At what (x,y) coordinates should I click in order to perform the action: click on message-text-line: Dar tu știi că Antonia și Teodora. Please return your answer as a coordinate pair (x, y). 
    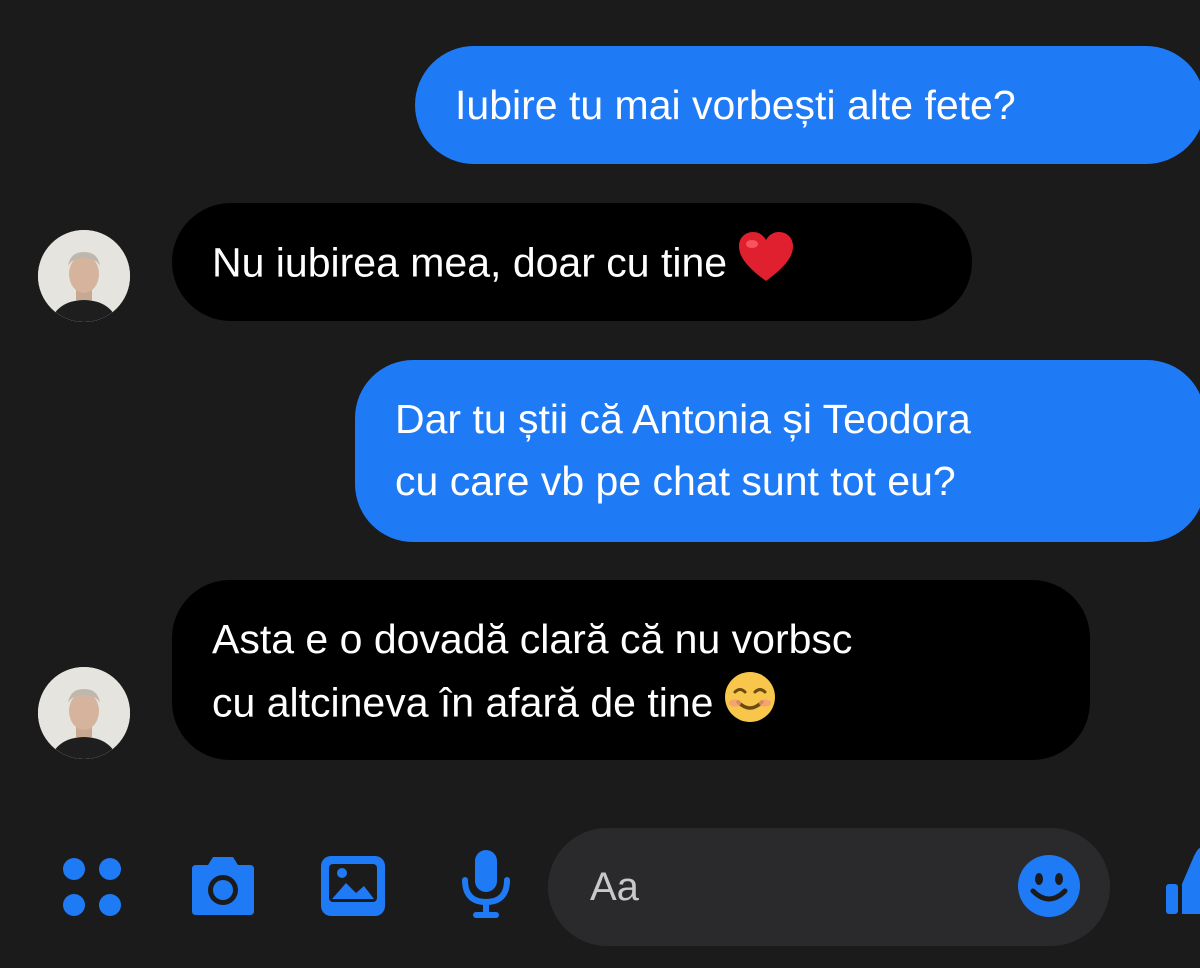
    Looking at the image, I should click on (683, 419).